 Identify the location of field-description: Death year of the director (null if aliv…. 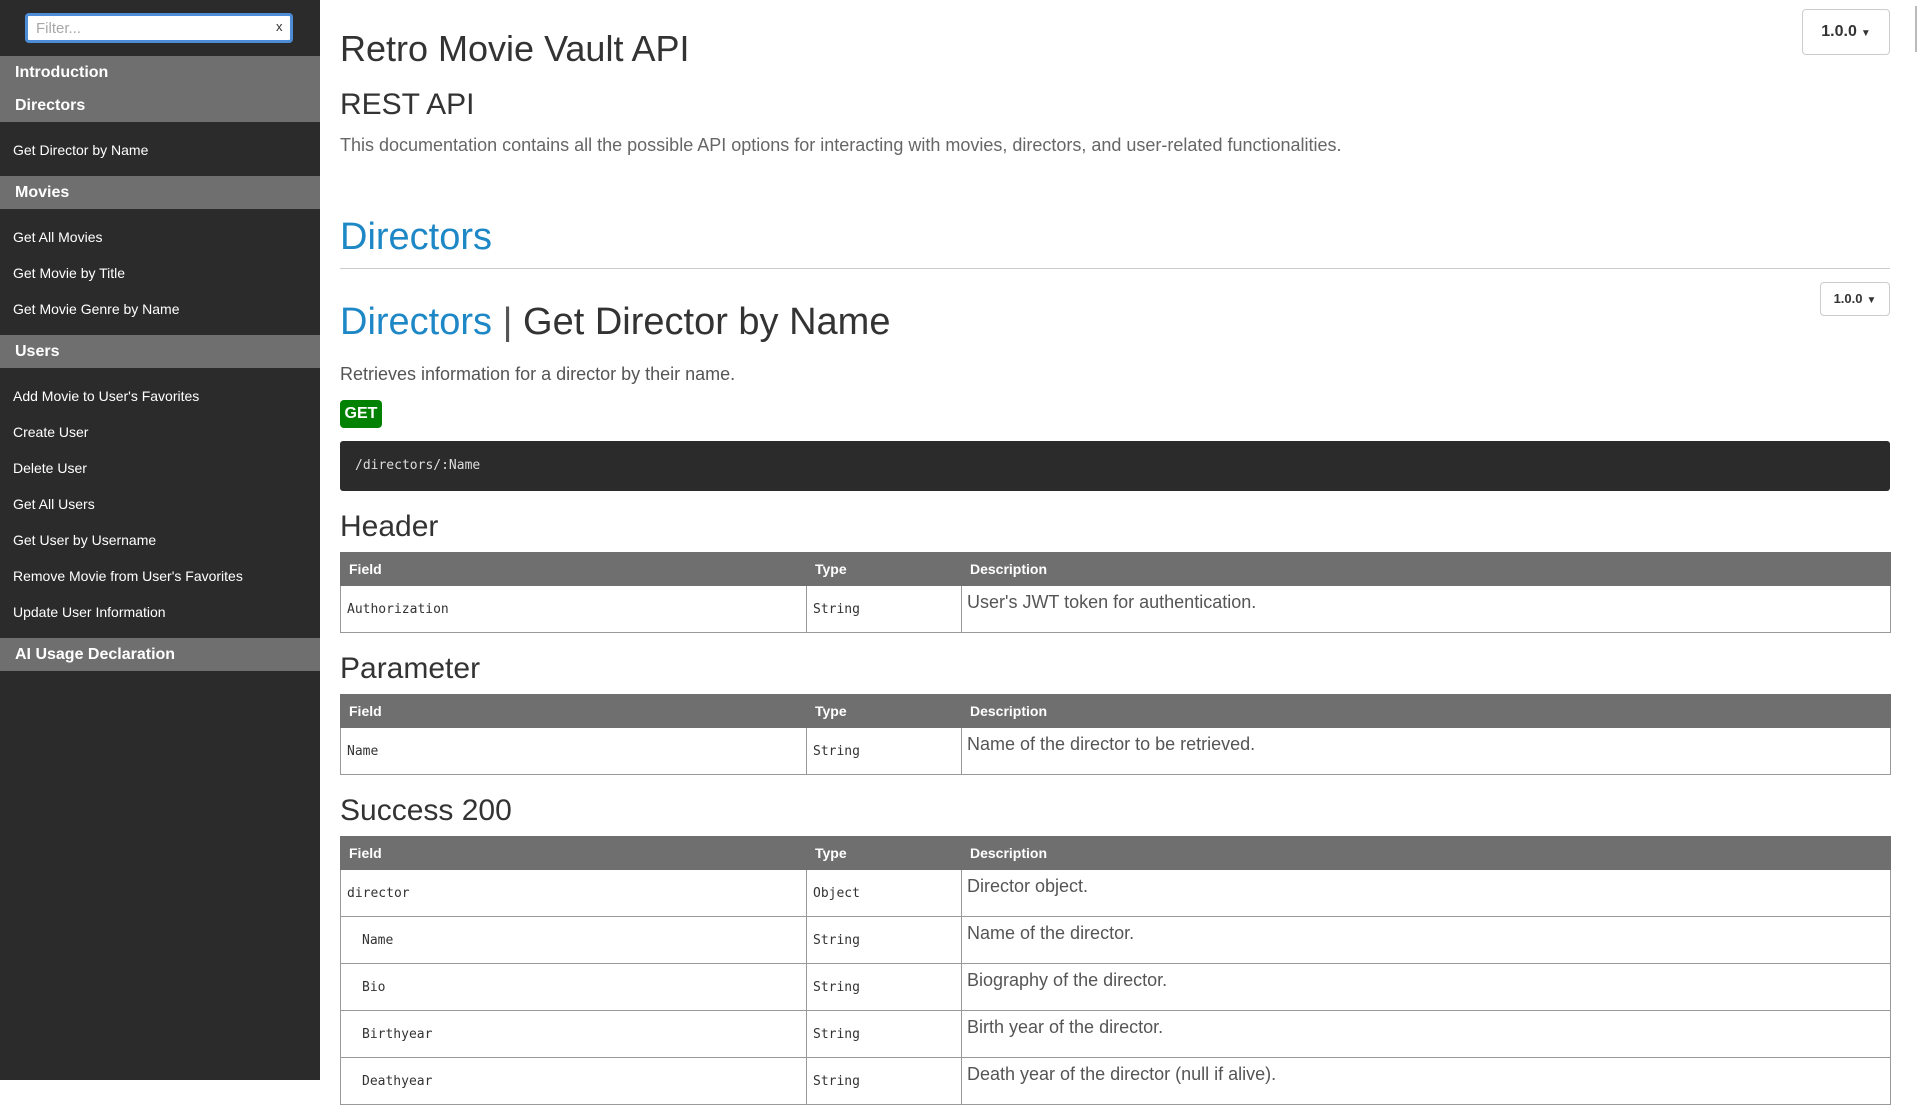
(1426, 1081).